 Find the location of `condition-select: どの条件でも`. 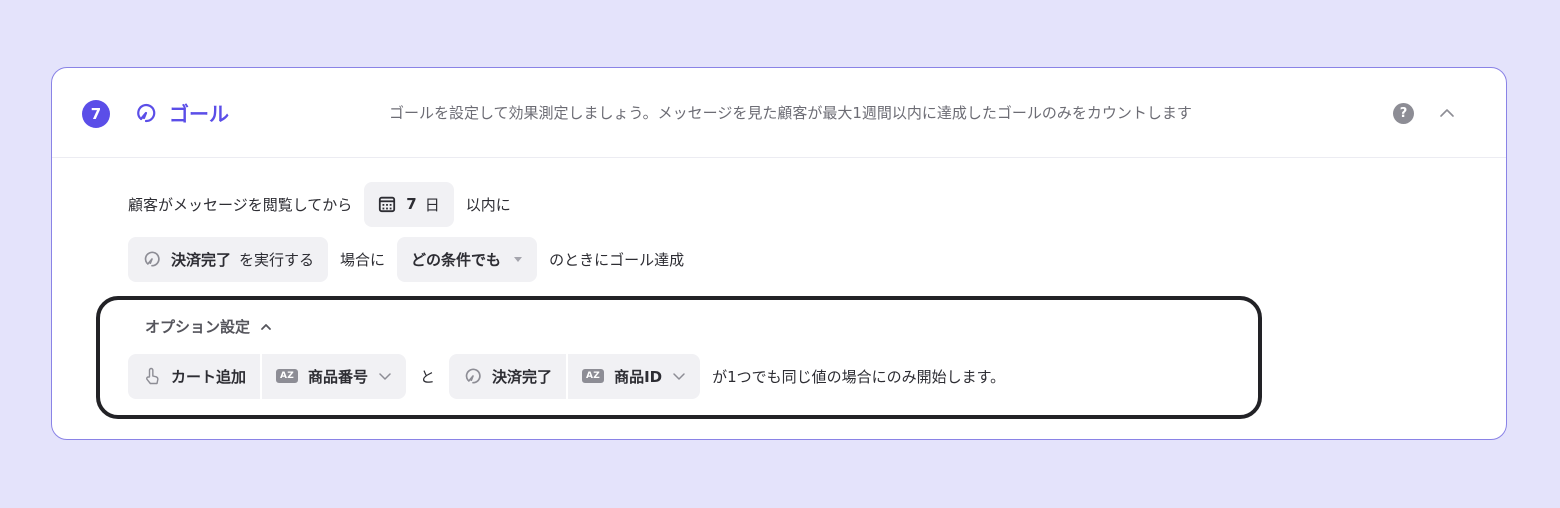

condition-select: どの条件でも is located at coordinates (467, 259).